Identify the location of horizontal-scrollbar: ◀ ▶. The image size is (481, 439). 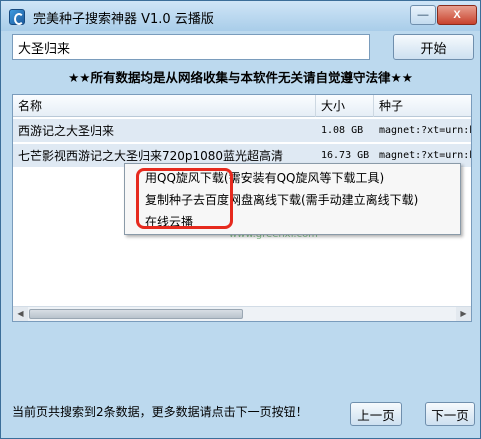
(242, 313).